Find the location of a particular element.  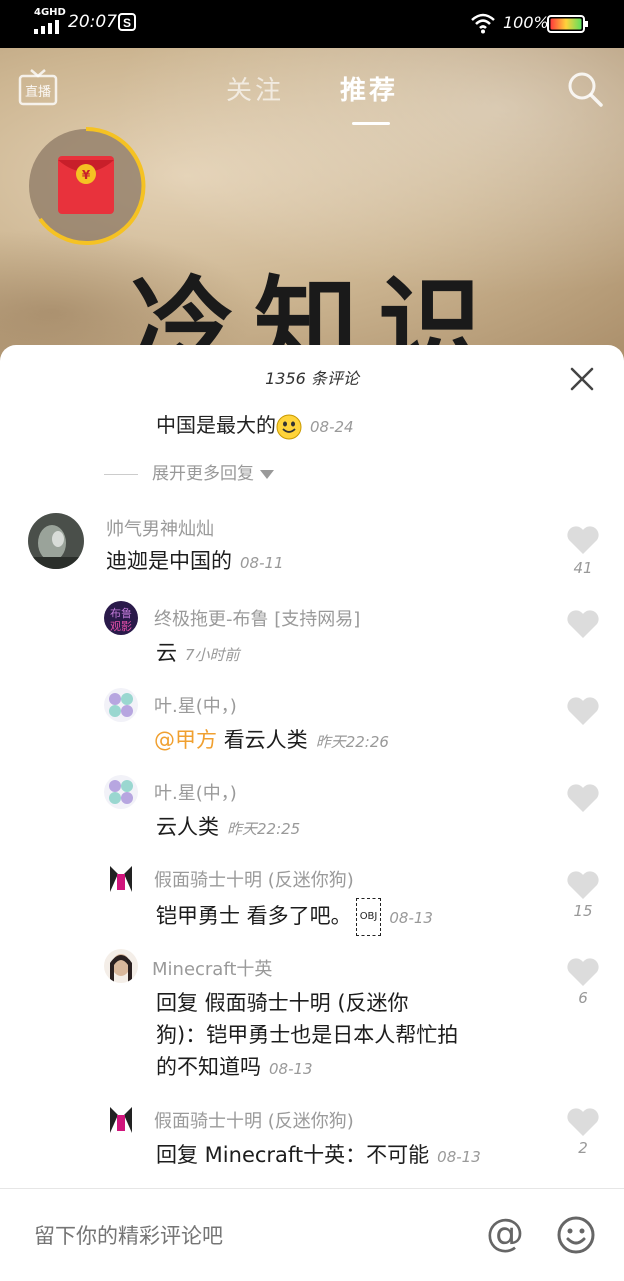

mention-link: @甲方 is located at coordinates (185, 740).